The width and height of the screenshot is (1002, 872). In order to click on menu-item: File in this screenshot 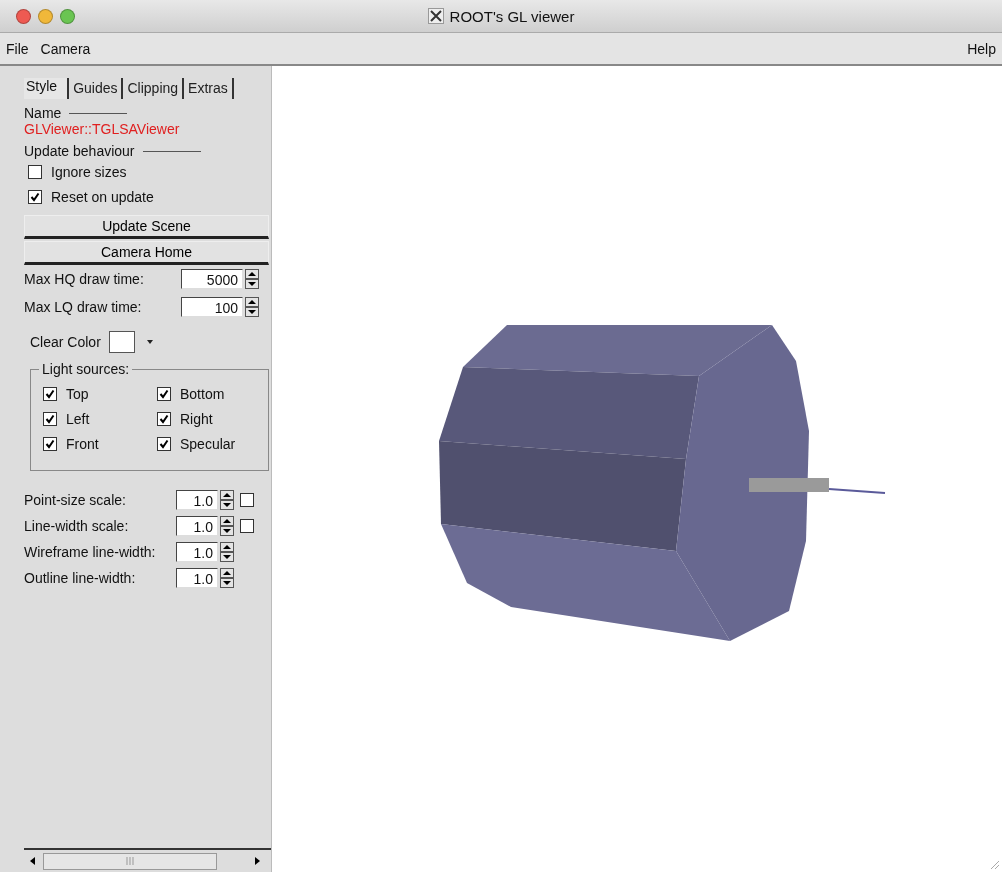, I will do `click(17, 48)`.